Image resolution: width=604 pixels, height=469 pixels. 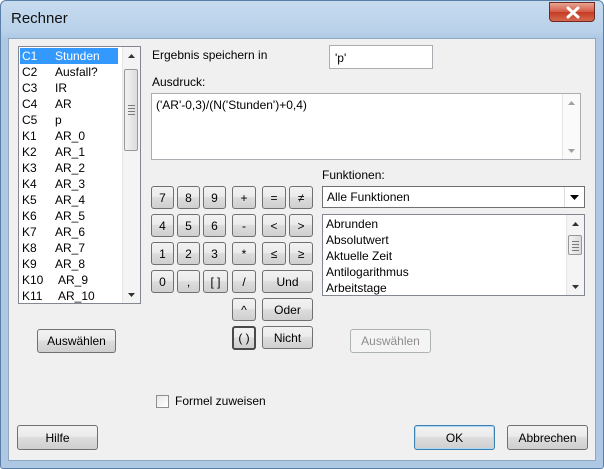 What do you see at coordinates (366, 126) in the screenshot?
I see `expression-textarea: ('AR'-0,3)/(N('Stunden')+0,4)` at bounding box center [366, 126].